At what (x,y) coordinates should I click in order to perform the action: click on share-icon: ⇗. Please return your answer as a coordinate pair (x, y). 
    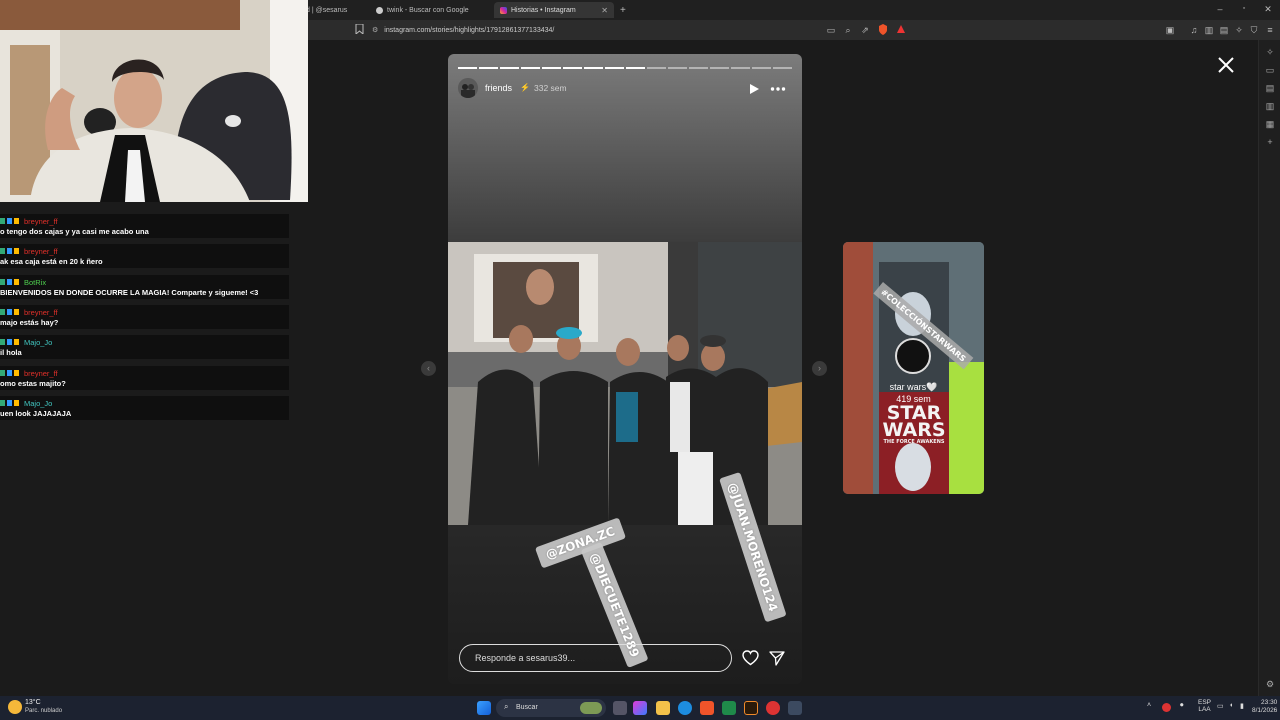
    Looking at the image, I should click on (865, 30).